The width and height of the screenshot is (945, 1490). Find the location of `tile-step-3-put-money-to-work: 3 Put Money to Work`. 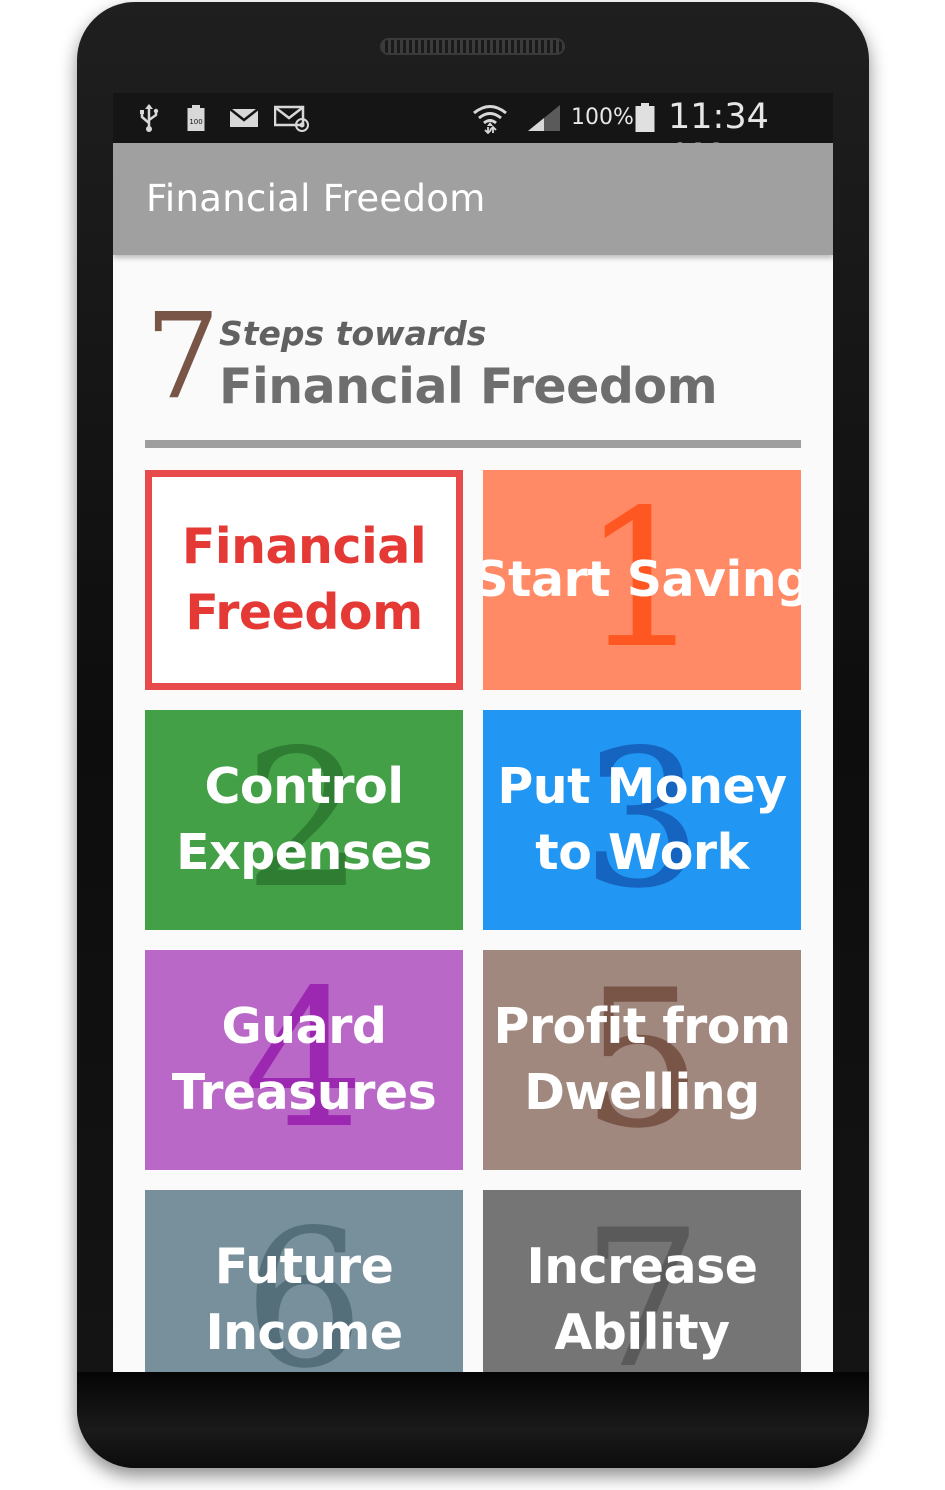

tile-step-3-put-money-to-work: 3 Put Money to Work is located at coordinates (642, 820).